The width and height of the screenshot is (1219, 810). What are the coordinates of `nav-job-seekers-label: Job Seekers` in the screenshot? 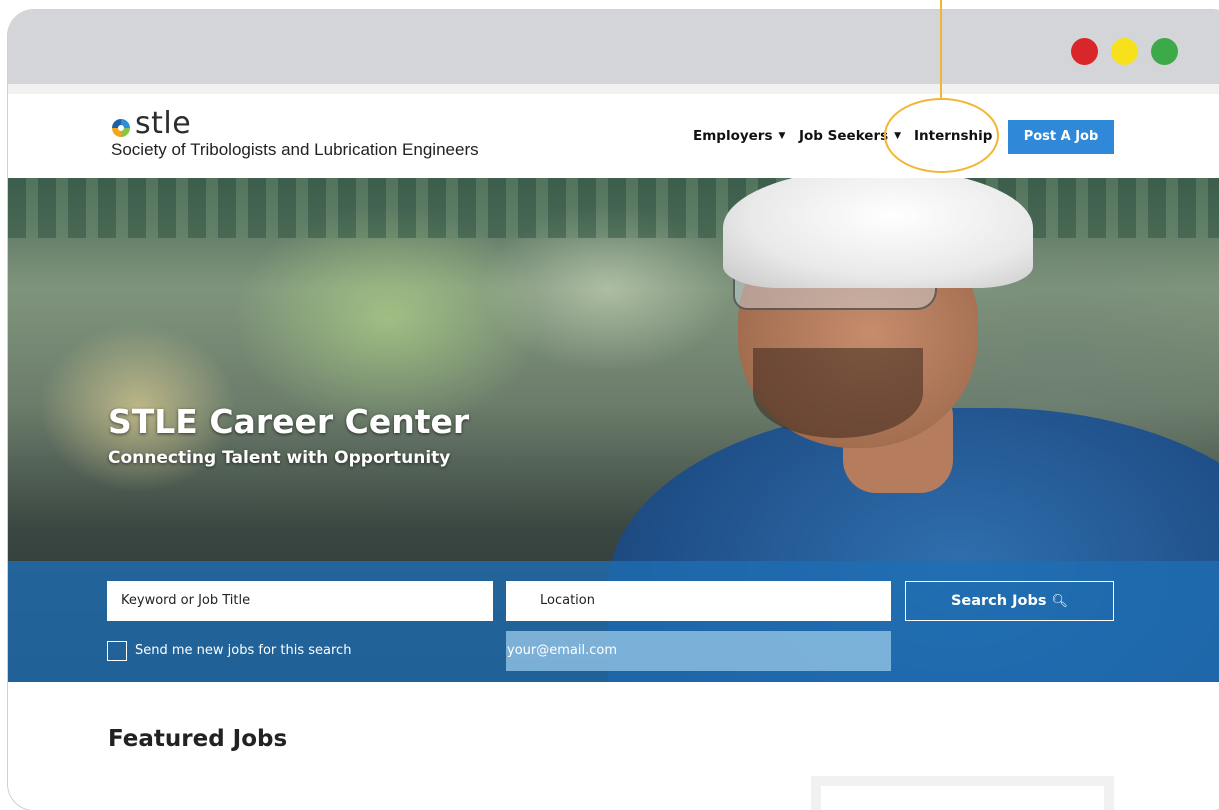 It's located at (844, 136).